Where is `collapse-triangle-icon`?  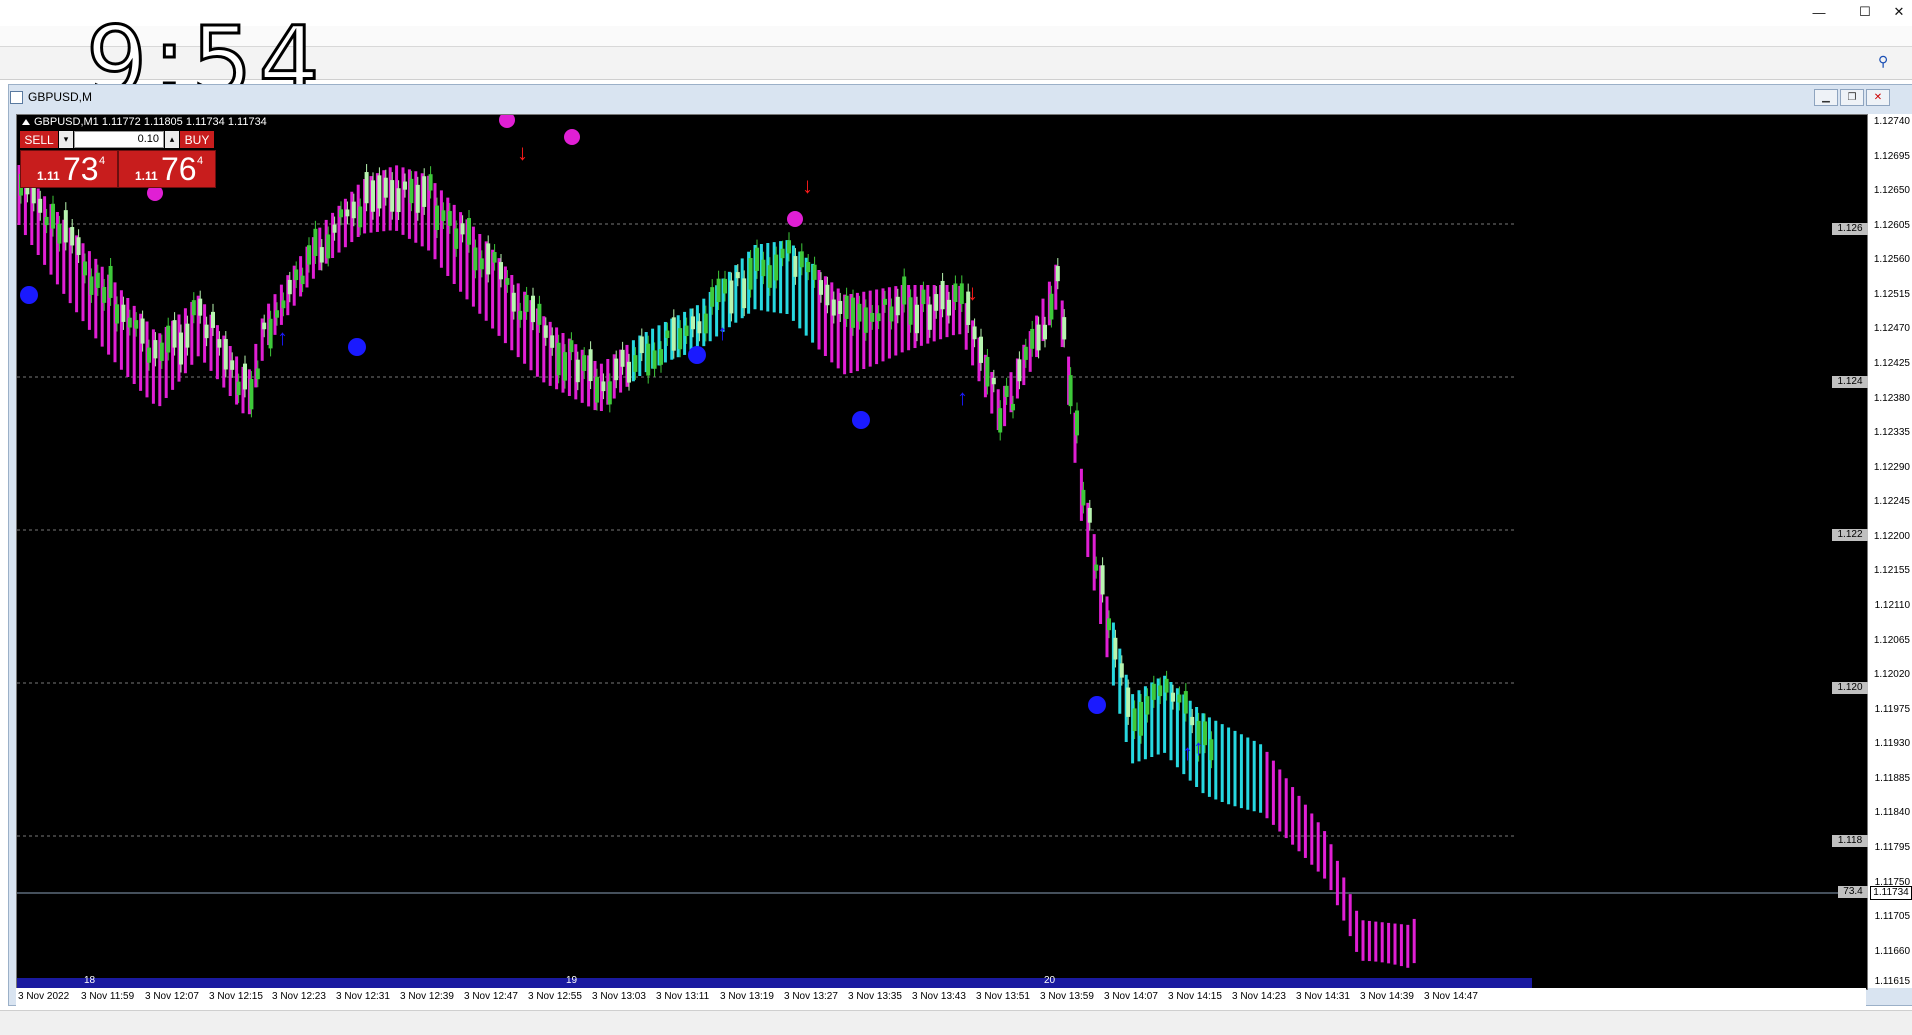
collapse-triangle-icon is located at coordinates (26, 122).